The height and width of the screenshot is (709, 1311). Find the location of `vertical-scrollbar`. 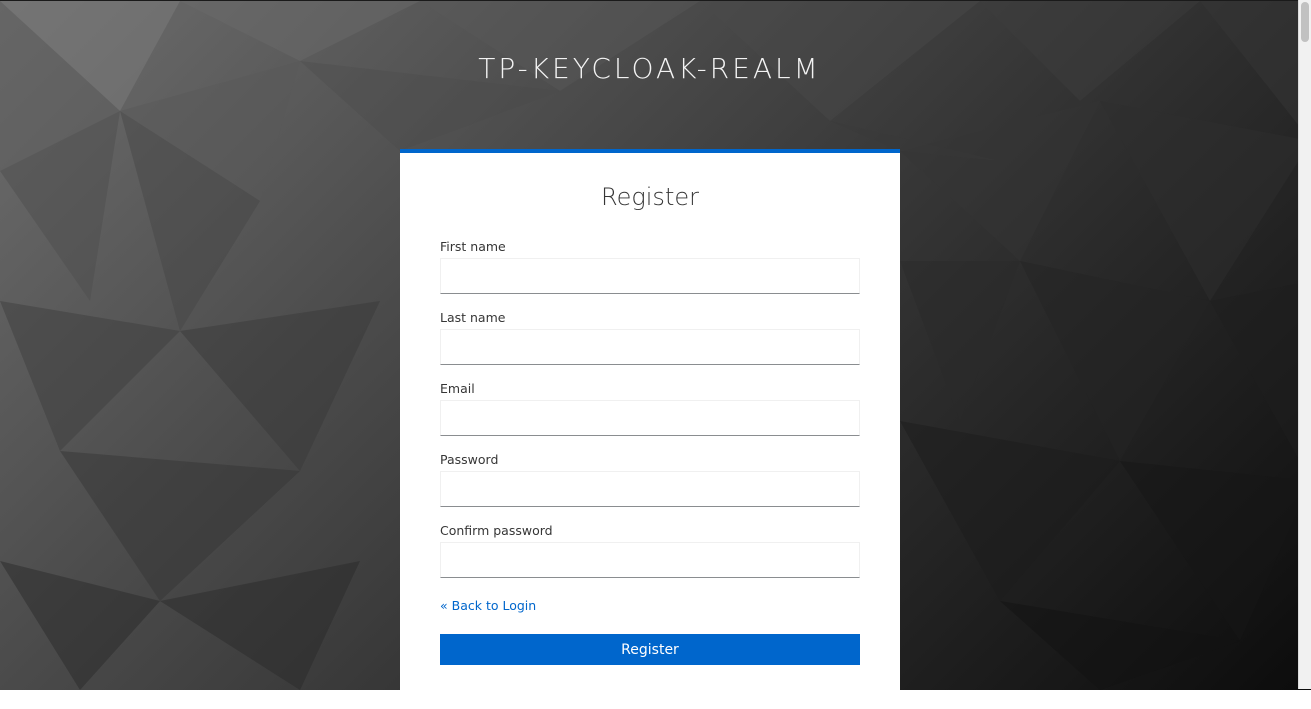

vertical-scrollbar is located at coordinates (1304, 344).